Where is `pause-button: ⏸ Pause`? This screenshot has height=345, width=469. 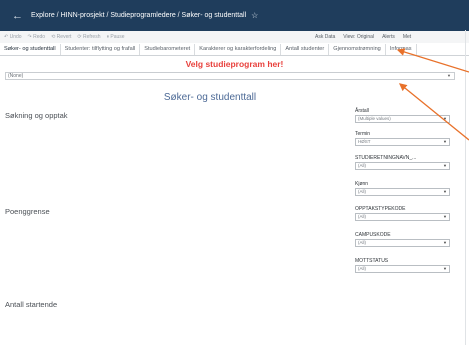
pause-button: ⏸ Pause is located at coordinates (116, 37).